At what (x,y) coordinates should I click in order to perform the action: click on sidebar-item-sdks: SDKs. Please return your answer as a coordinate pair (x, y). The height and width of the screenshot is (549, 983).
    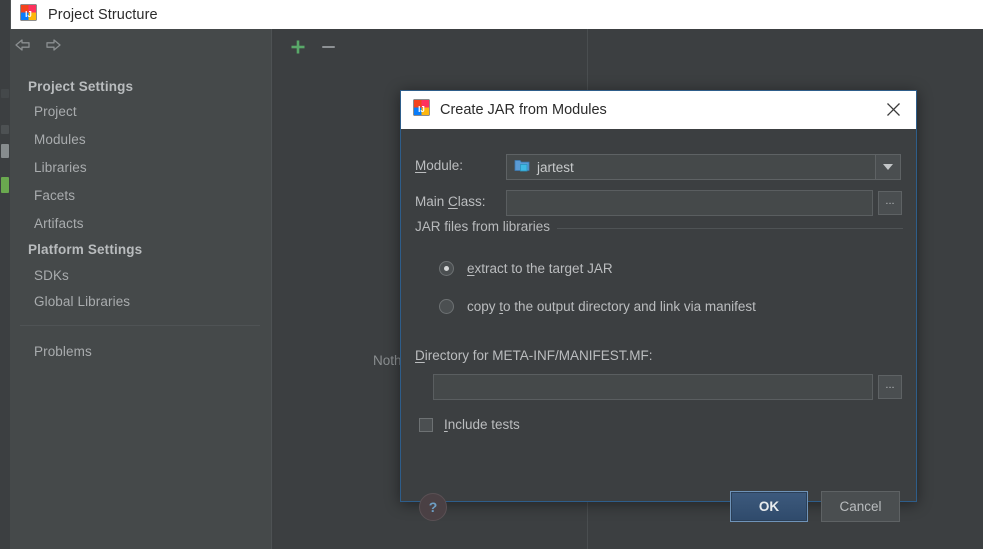
    Looking at the image, I should click on (51, 275).